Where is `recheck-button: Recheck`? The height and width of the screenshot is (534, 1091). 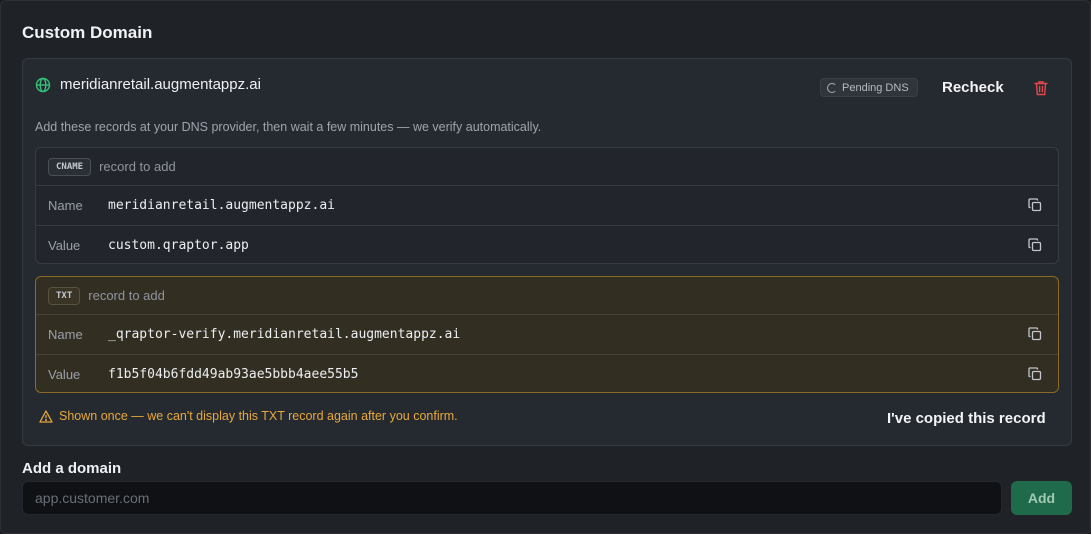
recheck-button: Recheck is located at coordinates (973, 87).